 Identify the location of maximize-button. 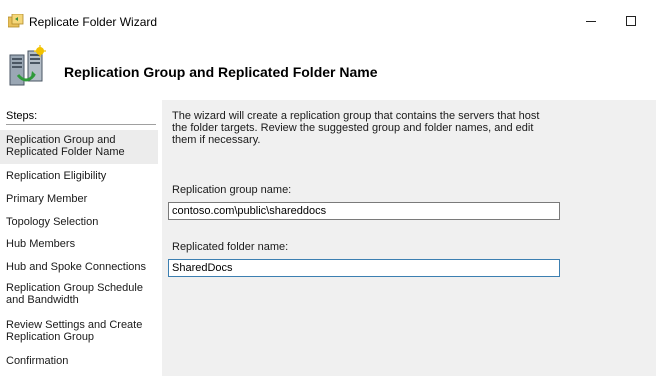
(631, 21).